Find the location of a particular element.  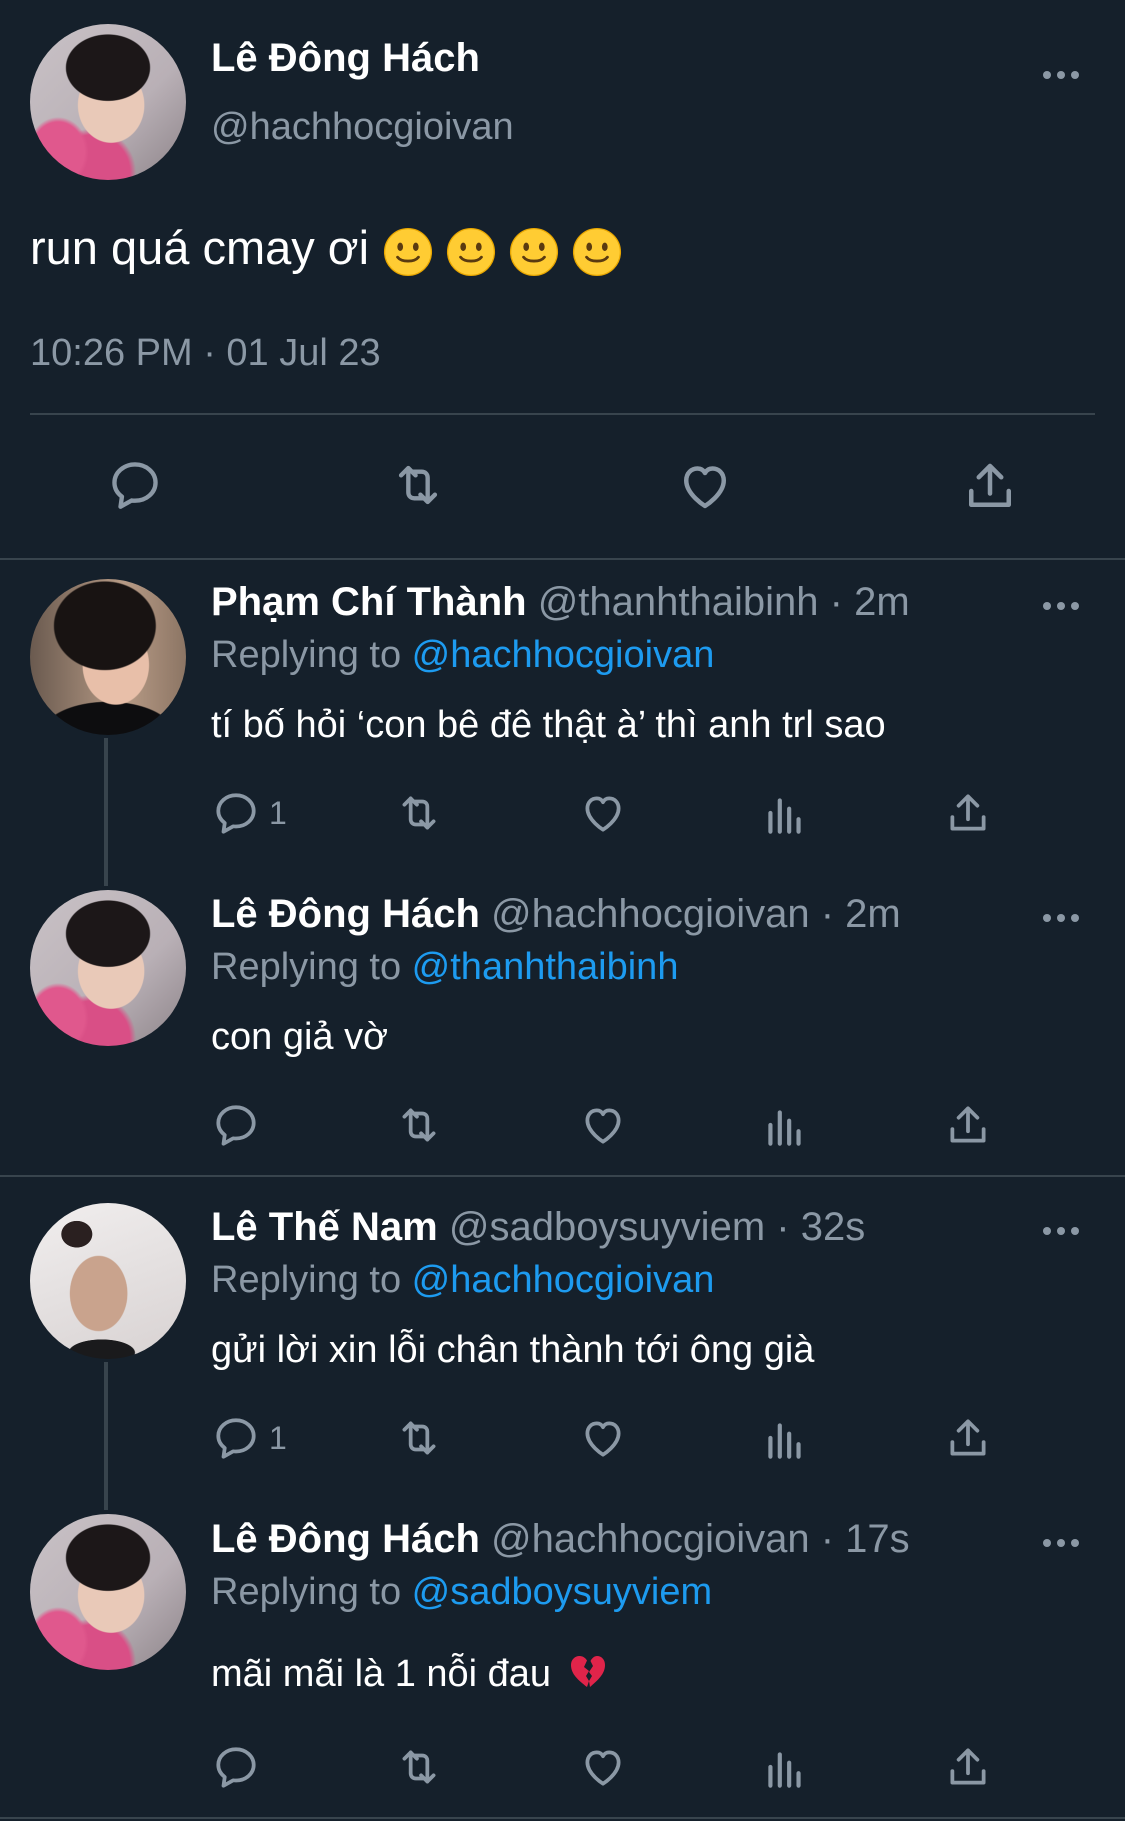

author-name: Phạm Chí Thành is located at coordinates (369, 602).